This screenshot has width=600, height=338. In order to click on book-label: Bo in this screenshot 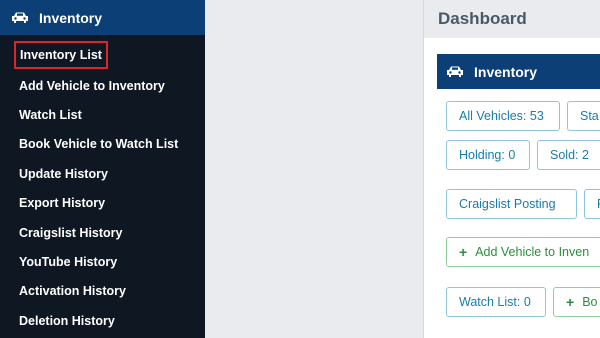, I will do `click(590, 302)`.